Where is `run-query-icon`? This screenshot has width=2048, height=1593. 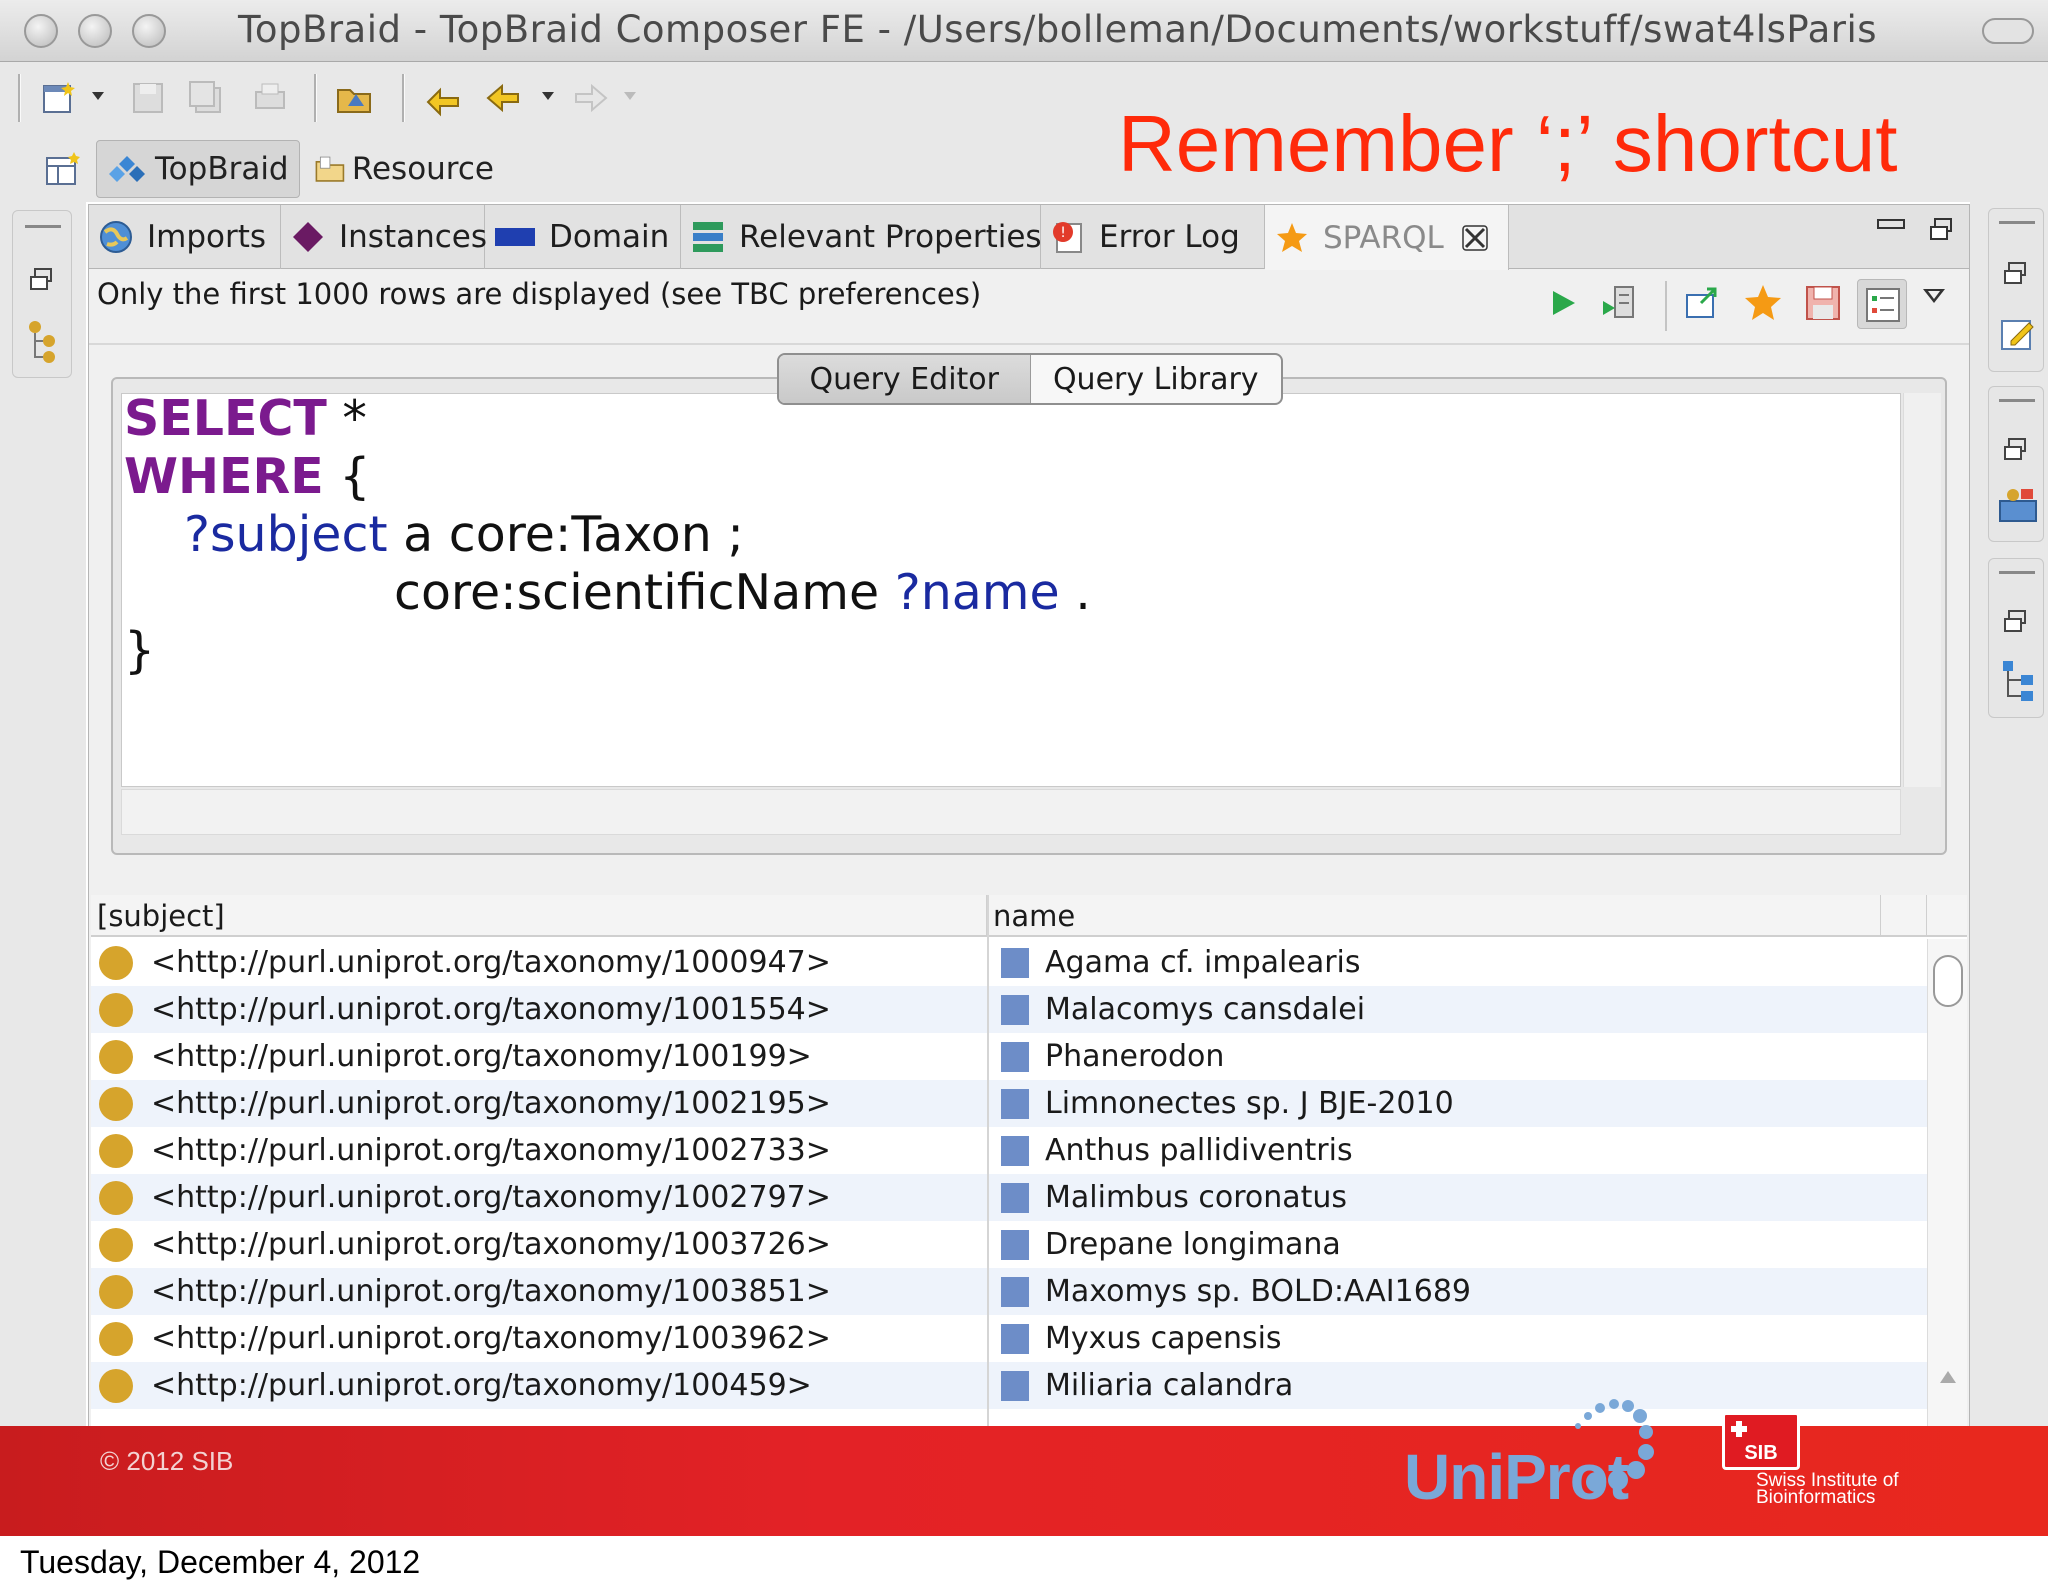 run-query-icon is located at coordinates (1563, 303).